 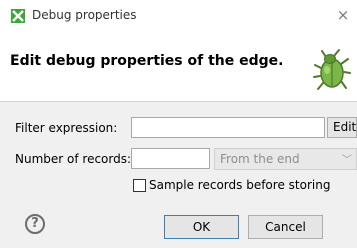 I want to click on help-icon: ?, so click(x=35, y=224).